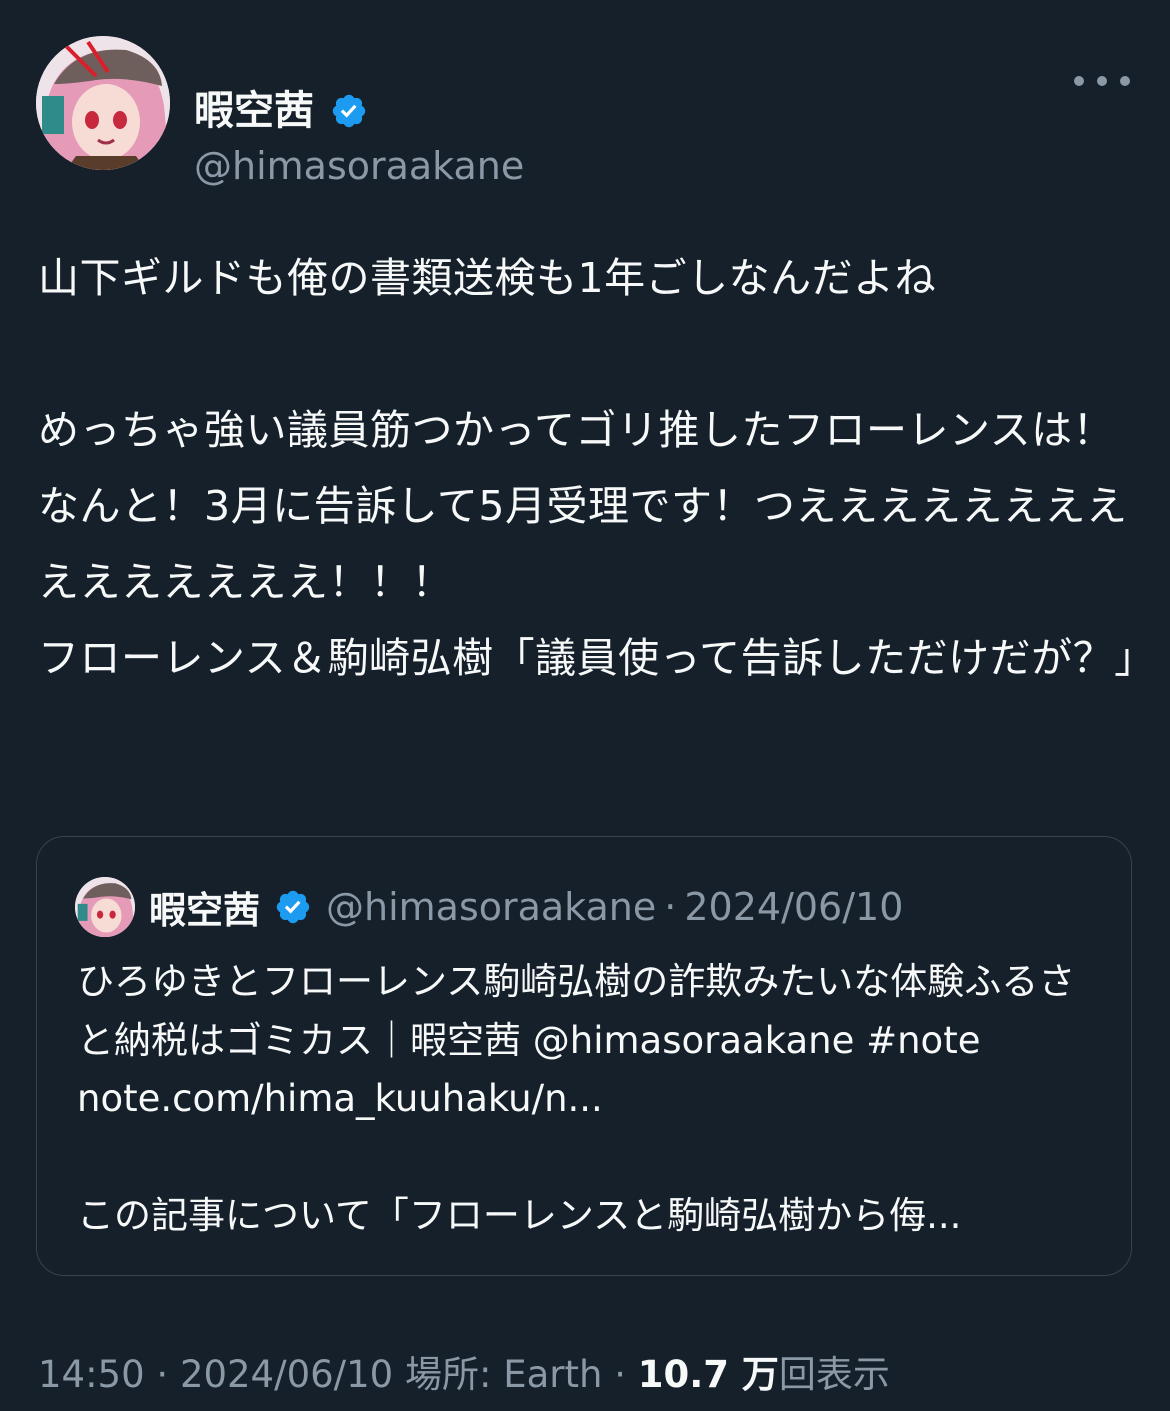  Describe the element at coordinates (708, 1374) in the screenshot. I see `view-count: 10.7 万` at that location.